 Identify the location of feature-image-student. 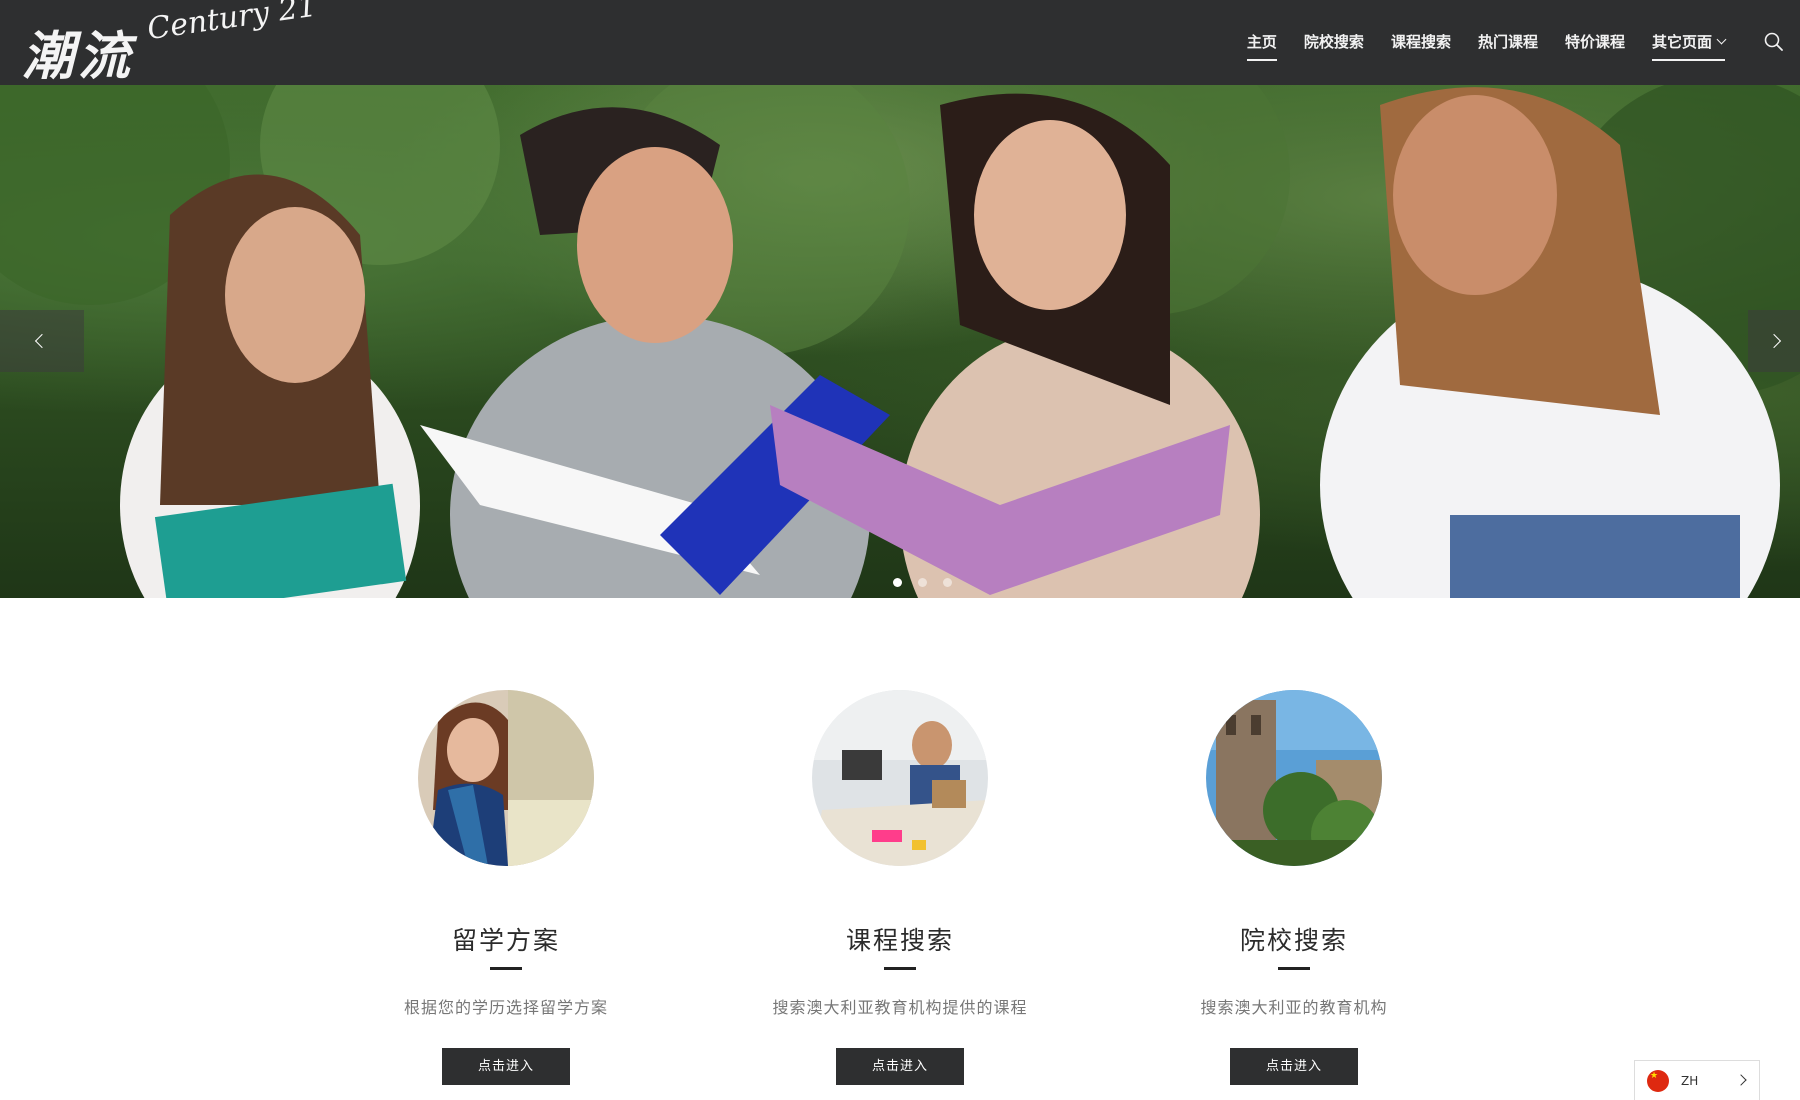
(506, 778).